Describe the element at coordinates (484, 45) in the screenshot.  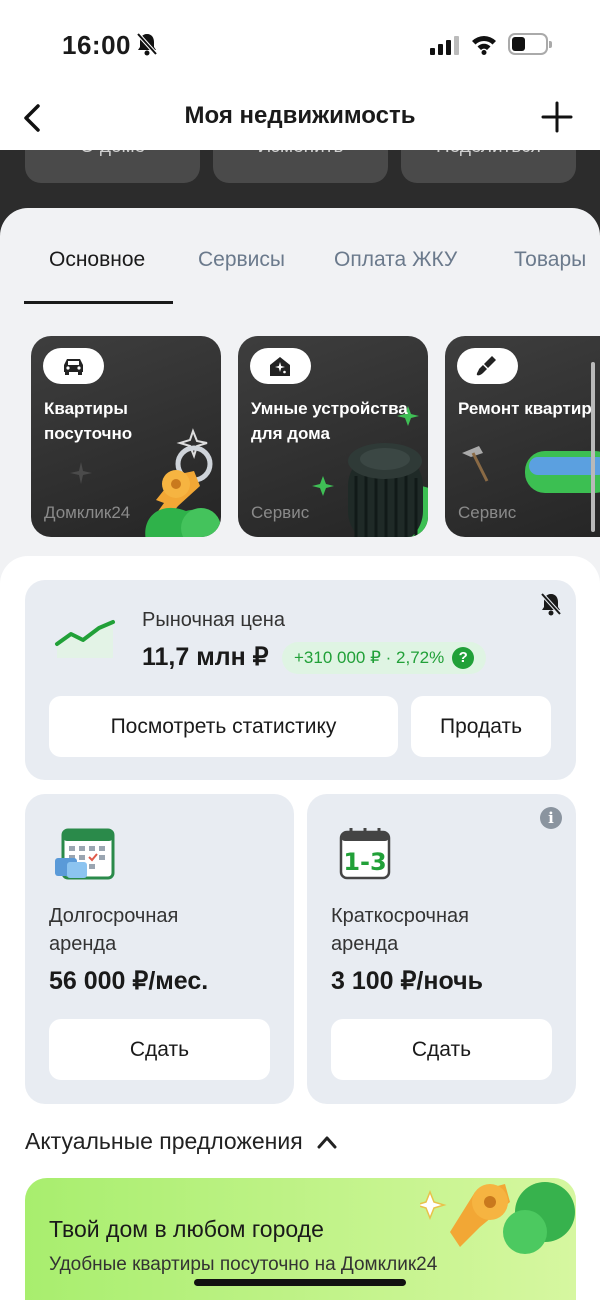
I see `wifi-icon` at that location.